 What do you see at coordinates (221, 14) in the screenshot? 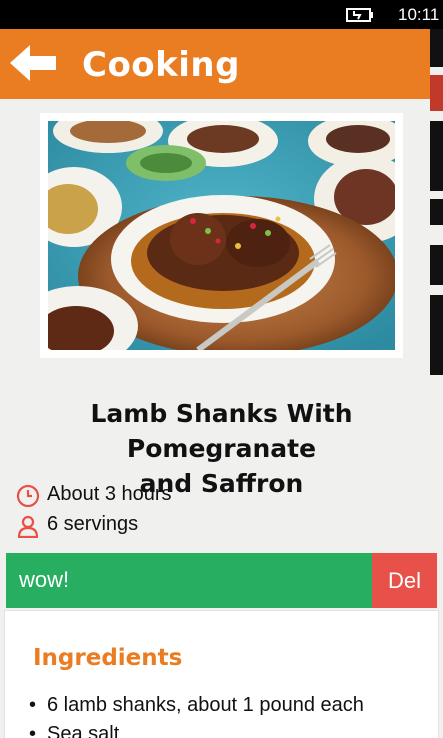
I see `status-bar: 10:11` at bounding box center [221, 14].